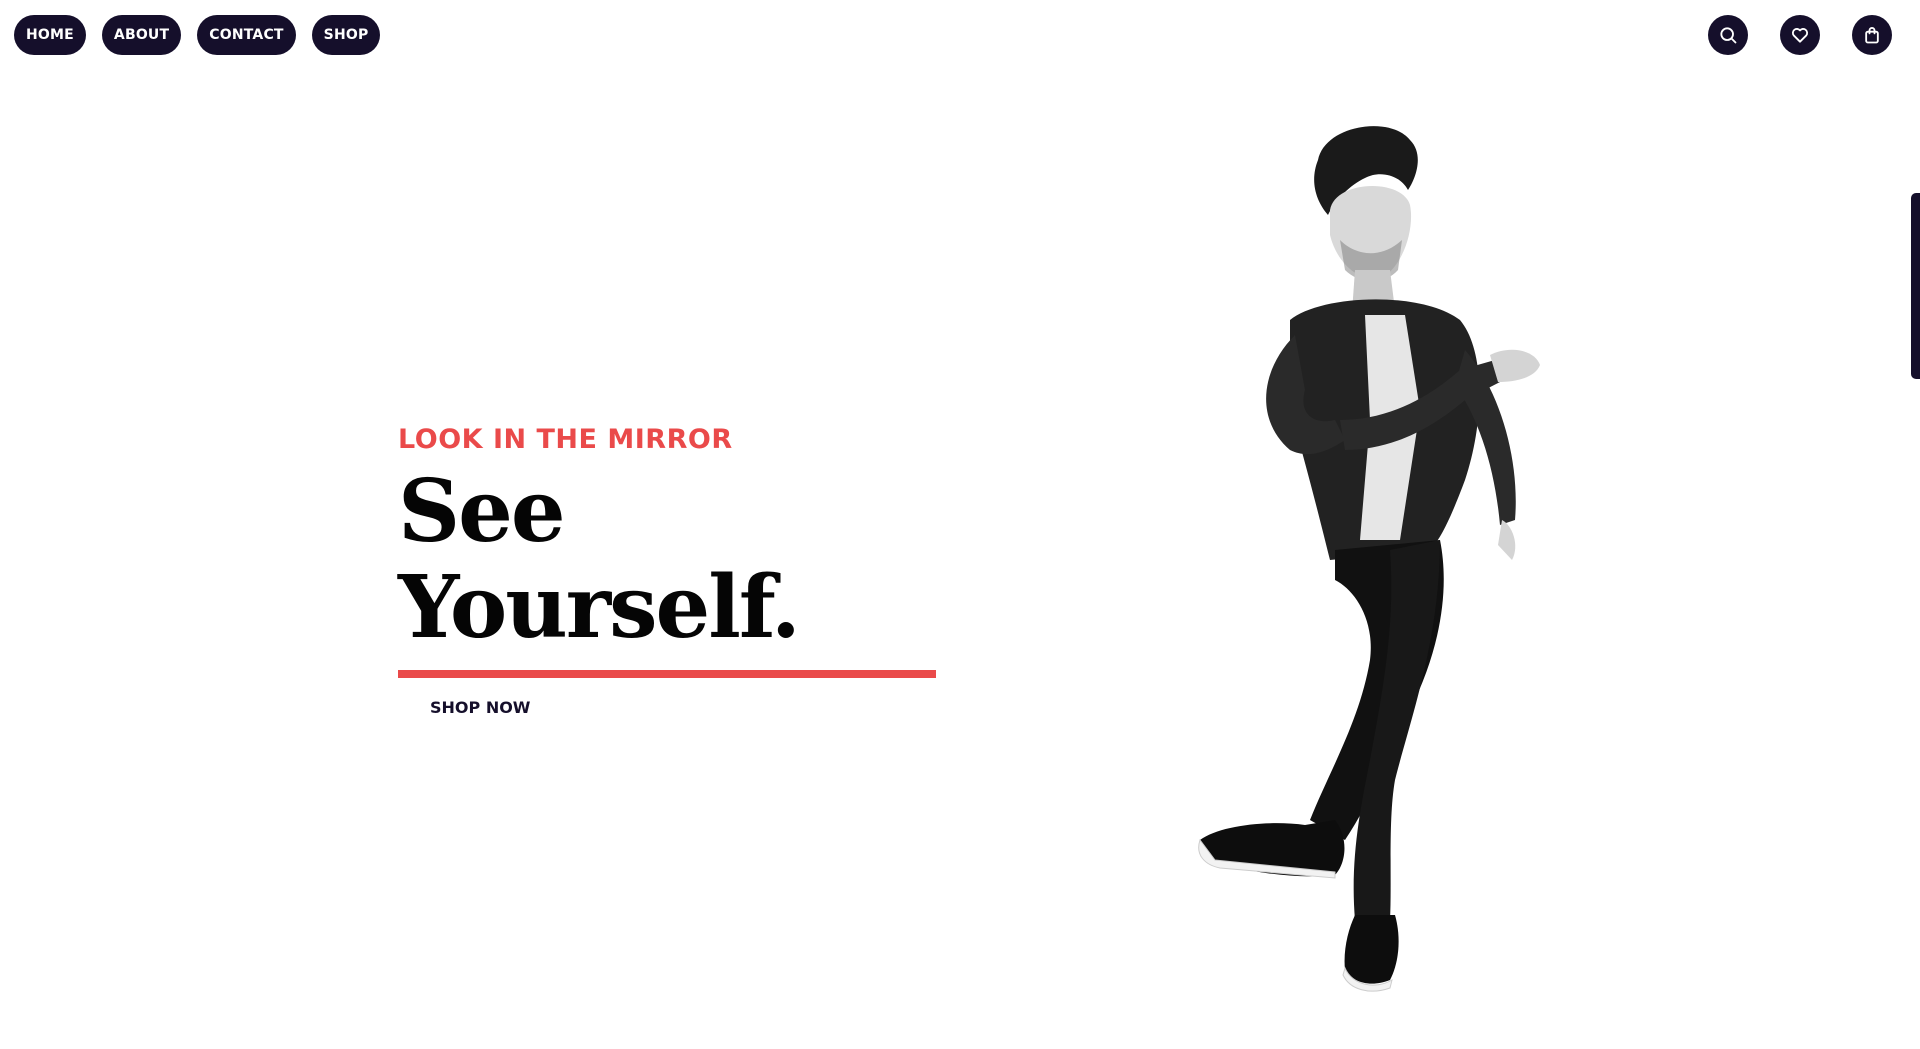 Image resolution: width=1920 pixels, height=1049 pixels. What do you see at coordinates (480, 707) in the screenshot?
I see `shop-now-link: SHOP NOW` at bounding box center [480, 707].